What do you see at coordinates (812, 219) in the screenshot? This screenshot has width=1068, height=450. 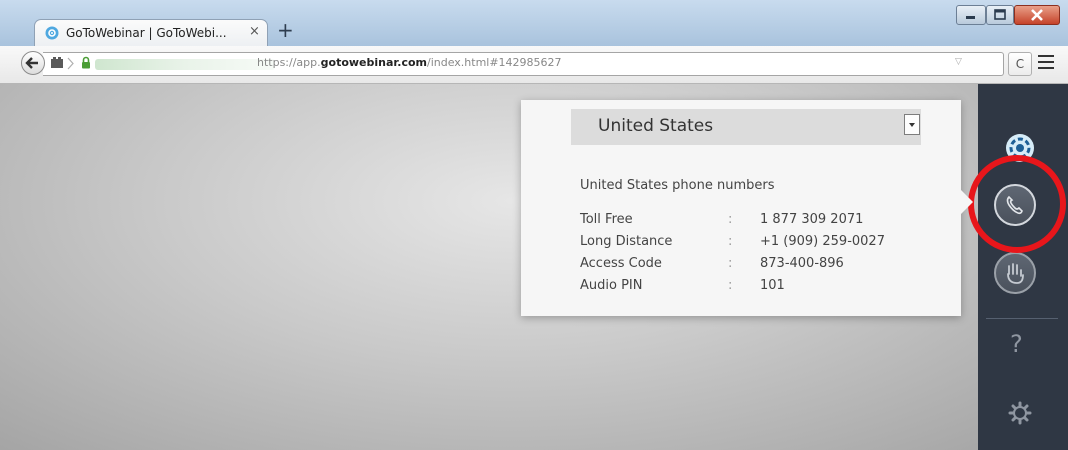 I see `info-value: 1 877 309 2071` at bounding box center [812, 219].